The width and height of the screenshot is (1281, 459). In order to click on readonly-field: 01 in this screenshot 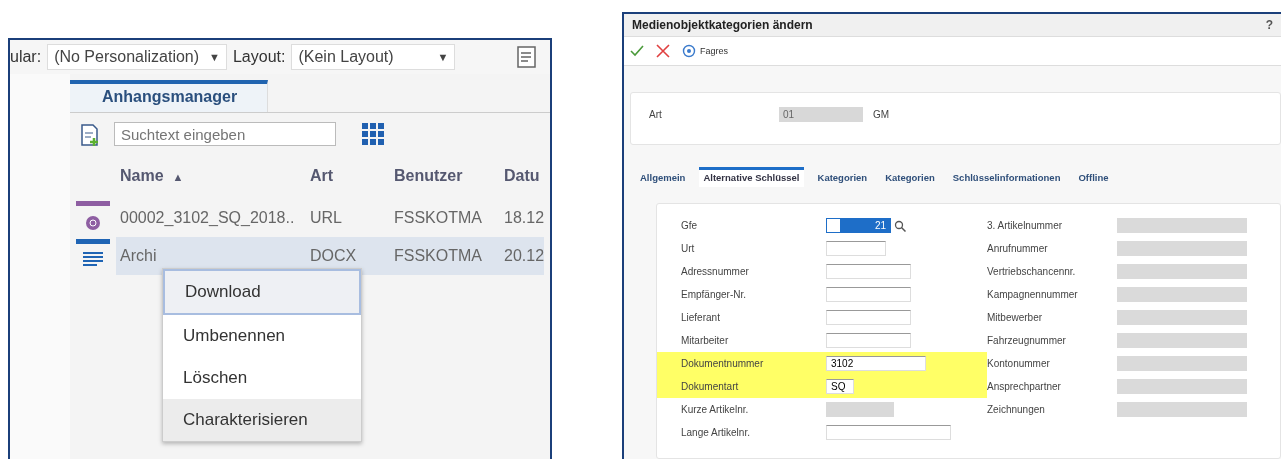, I will do `click(821, 114)`.